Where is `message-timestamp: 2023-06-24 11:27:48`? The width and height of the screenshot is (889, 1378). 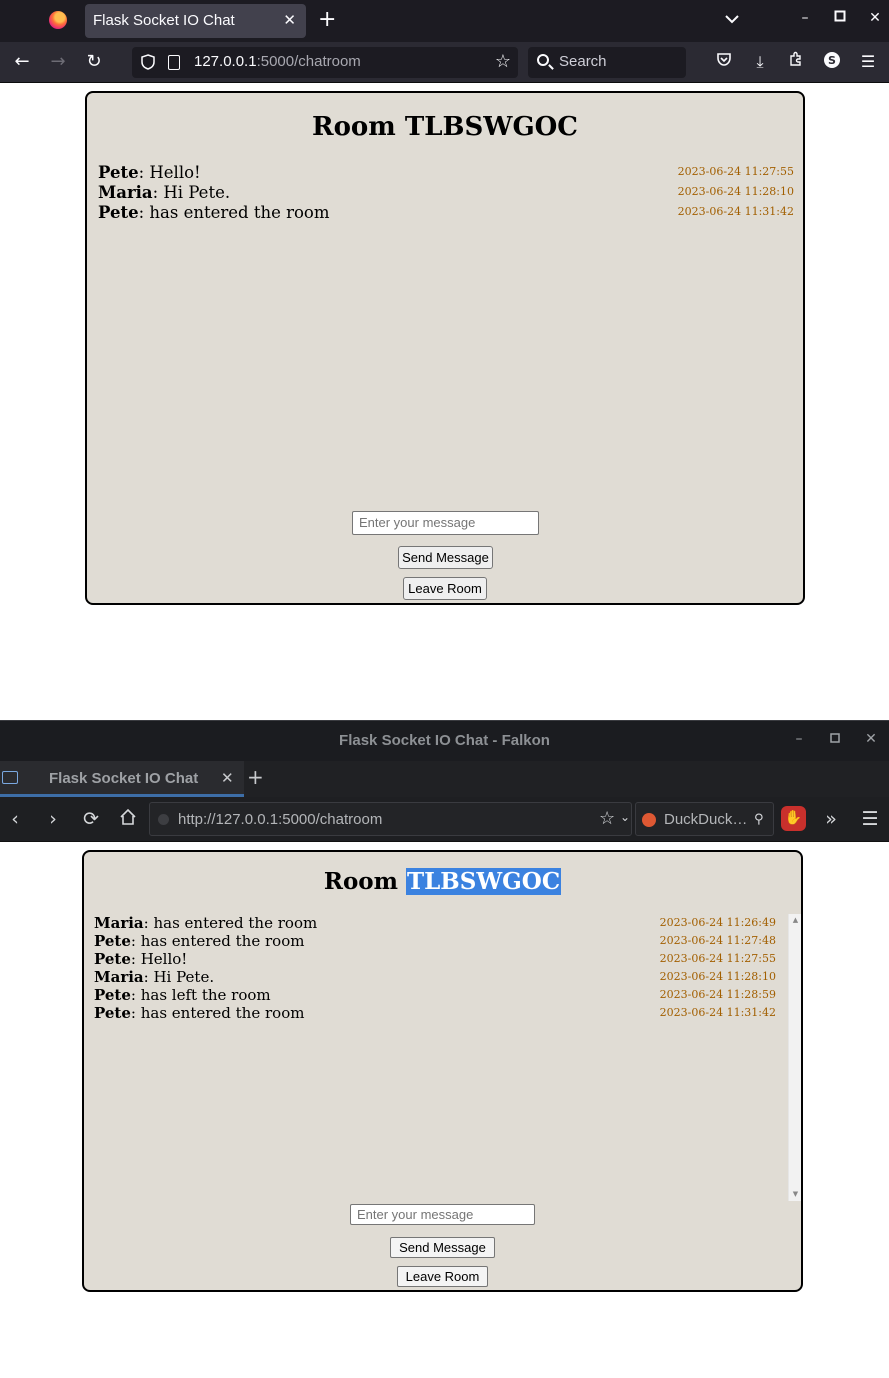
message-timestamp: 2023-06-24 11:27:48 is located at coordinates (717, 940).